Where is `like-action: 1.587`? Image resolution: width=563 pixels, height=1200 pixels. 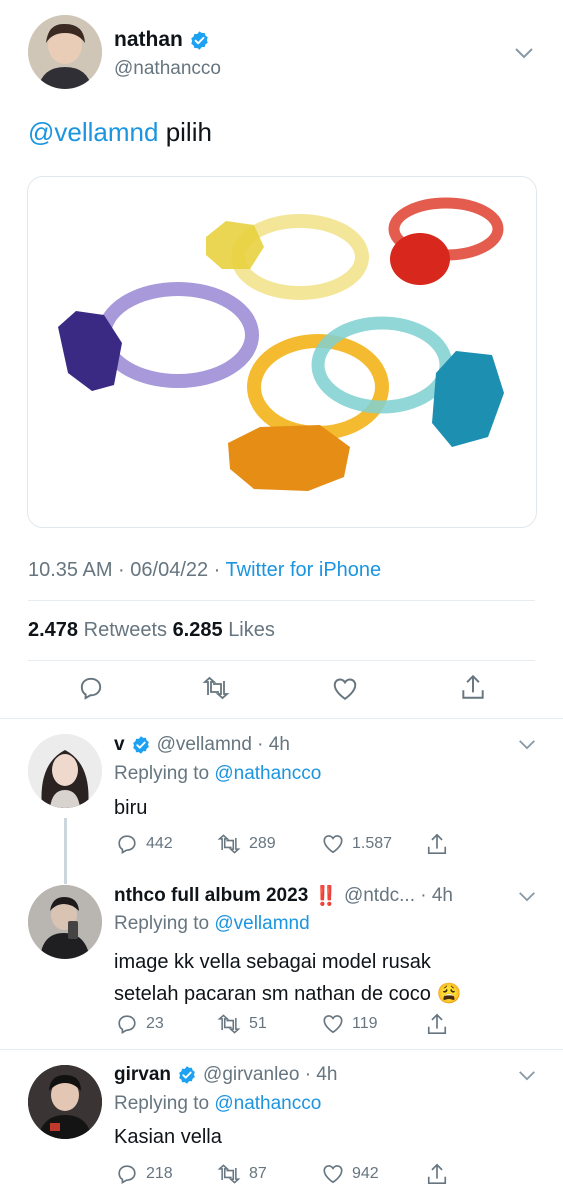 like-action: 1.587 is located at coordinates (357, 843).